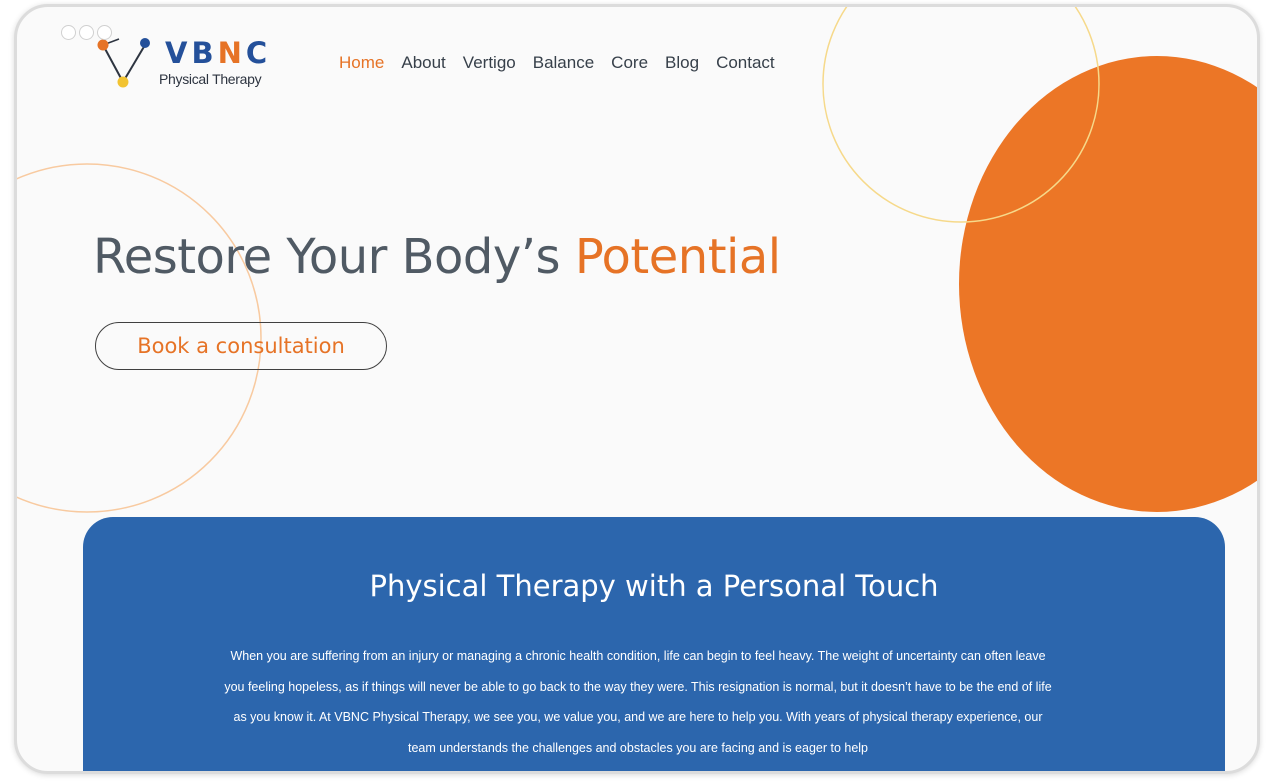  Describe the element at coordinates (629, 63) in the screenshot. I see `nav-item-core: Core` at that location.